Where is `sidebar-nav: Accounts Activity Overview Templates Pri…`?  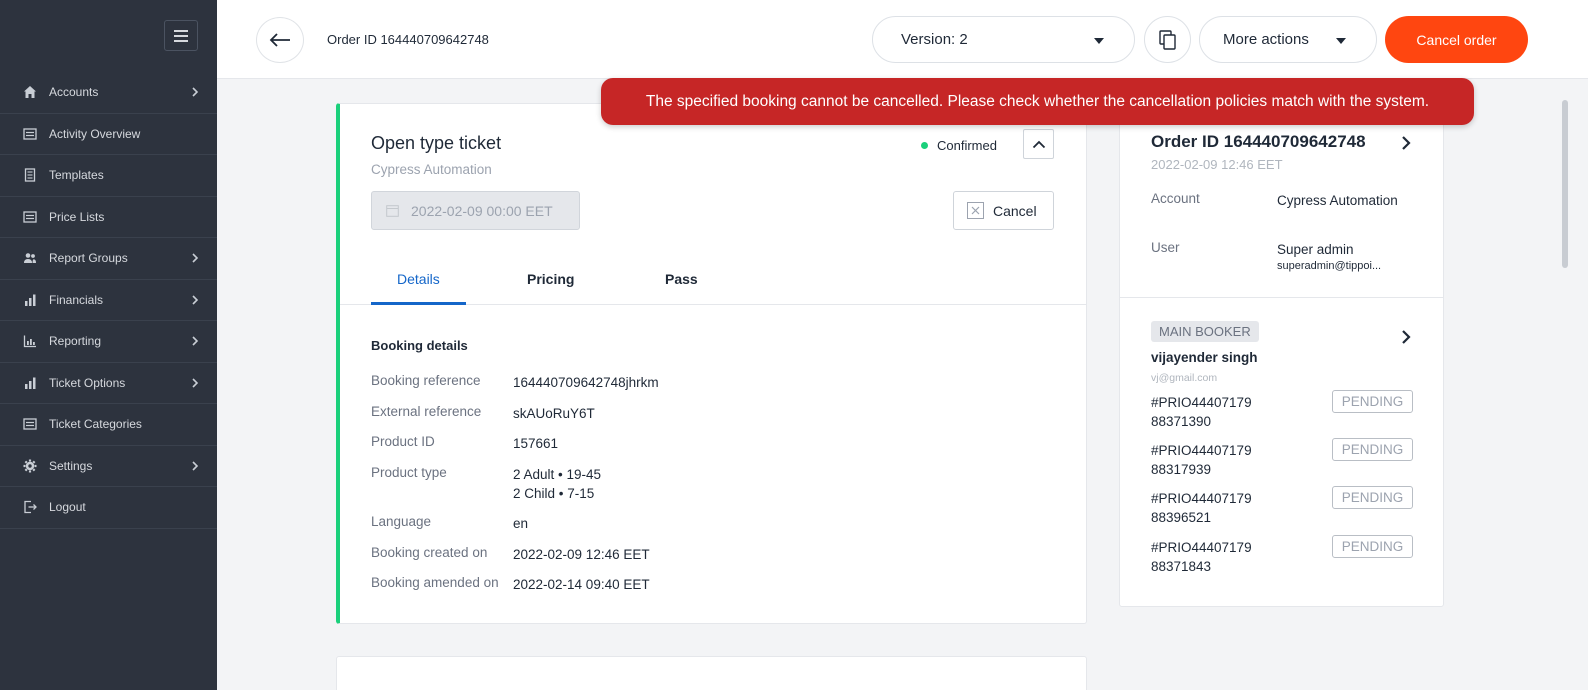
sidebar-nav: Accounts Activity Overview Templates Pri… is located at coordinates (108, 300).